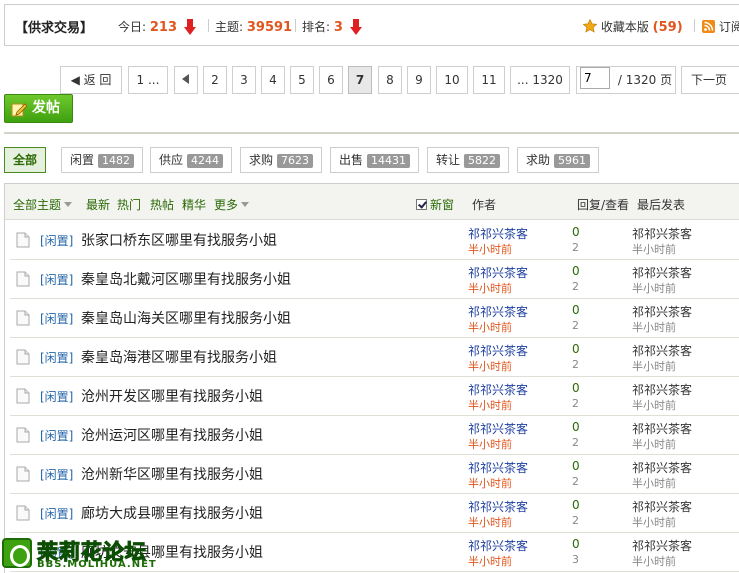 The image size is (739, 573). What do you see at coordinates (390, 80) in the screenshot?
I see `page-link: 8` at bounding box center [390, 80].